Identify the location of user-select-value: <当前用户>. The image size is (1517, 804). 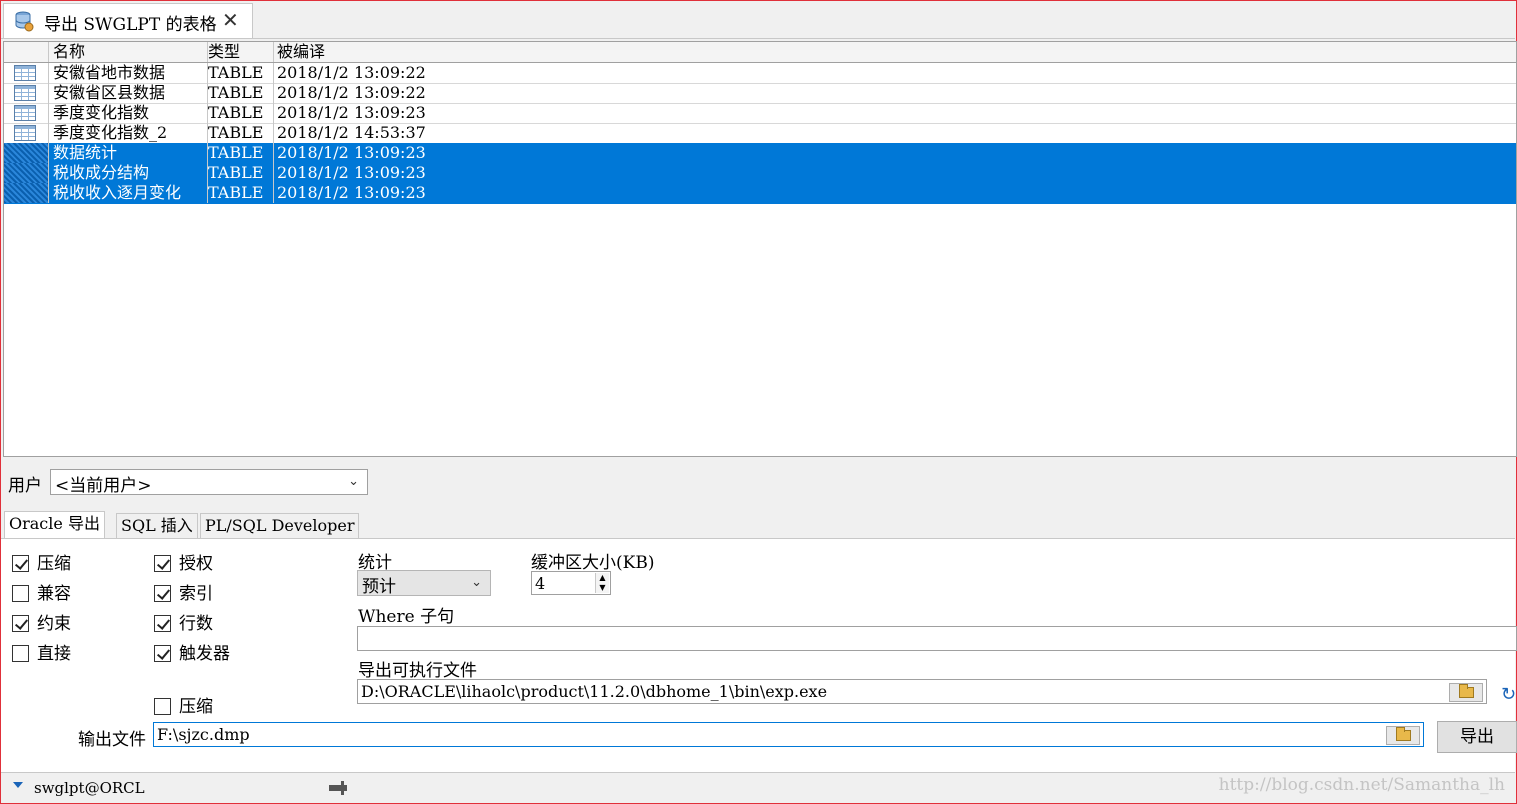
(103, 486).